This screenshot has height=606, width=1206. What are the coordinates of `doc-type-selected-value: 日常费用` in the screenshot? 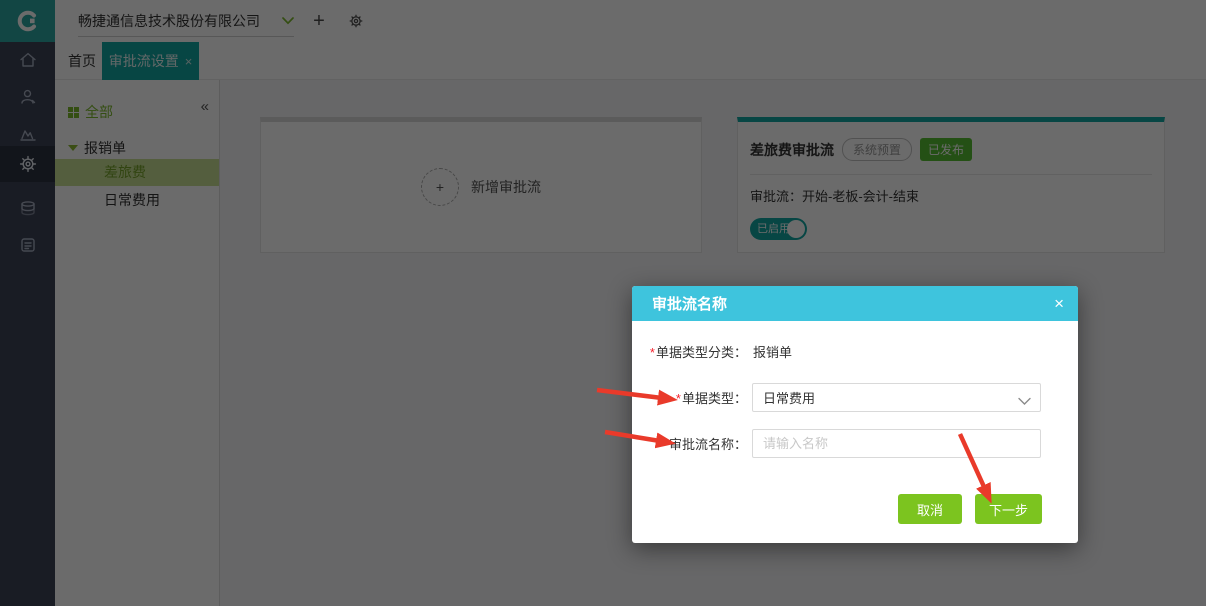 It's located at (789, 398).